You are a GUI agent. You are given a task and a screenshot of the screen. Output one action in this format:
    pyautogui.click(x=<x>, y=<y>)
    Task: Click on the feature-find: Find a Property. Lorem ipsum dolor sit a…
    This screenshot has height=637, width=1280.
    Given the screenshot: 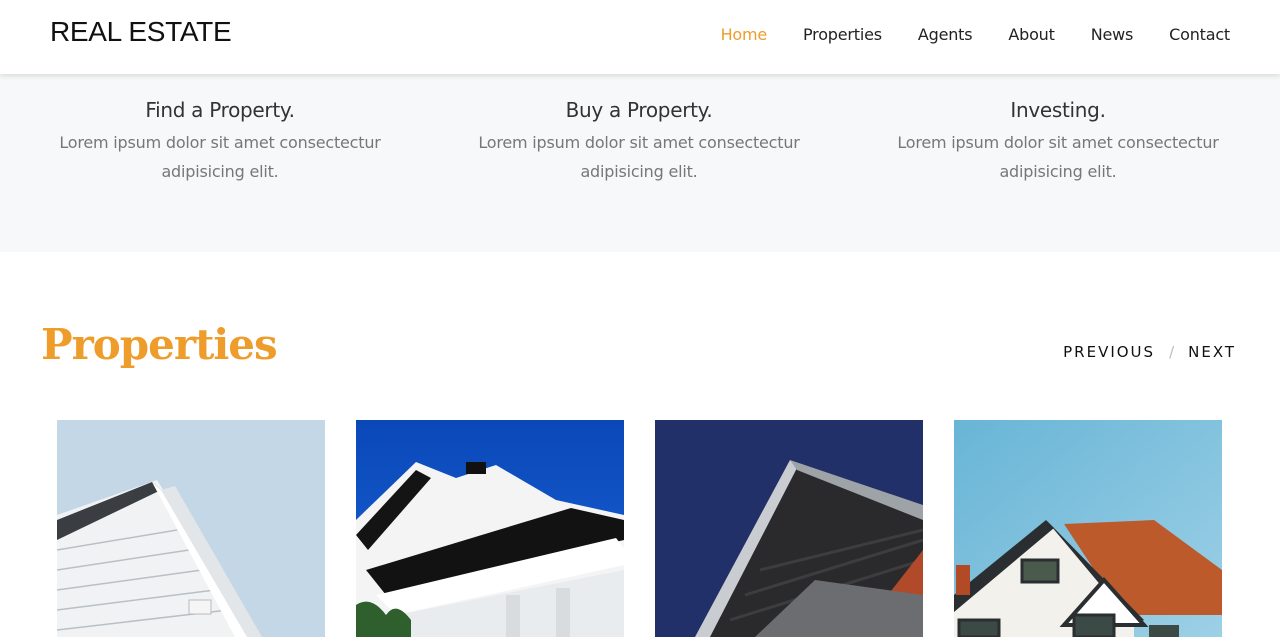 What is the action you would take?
    pyautogui.click(x=220, y=142)
    